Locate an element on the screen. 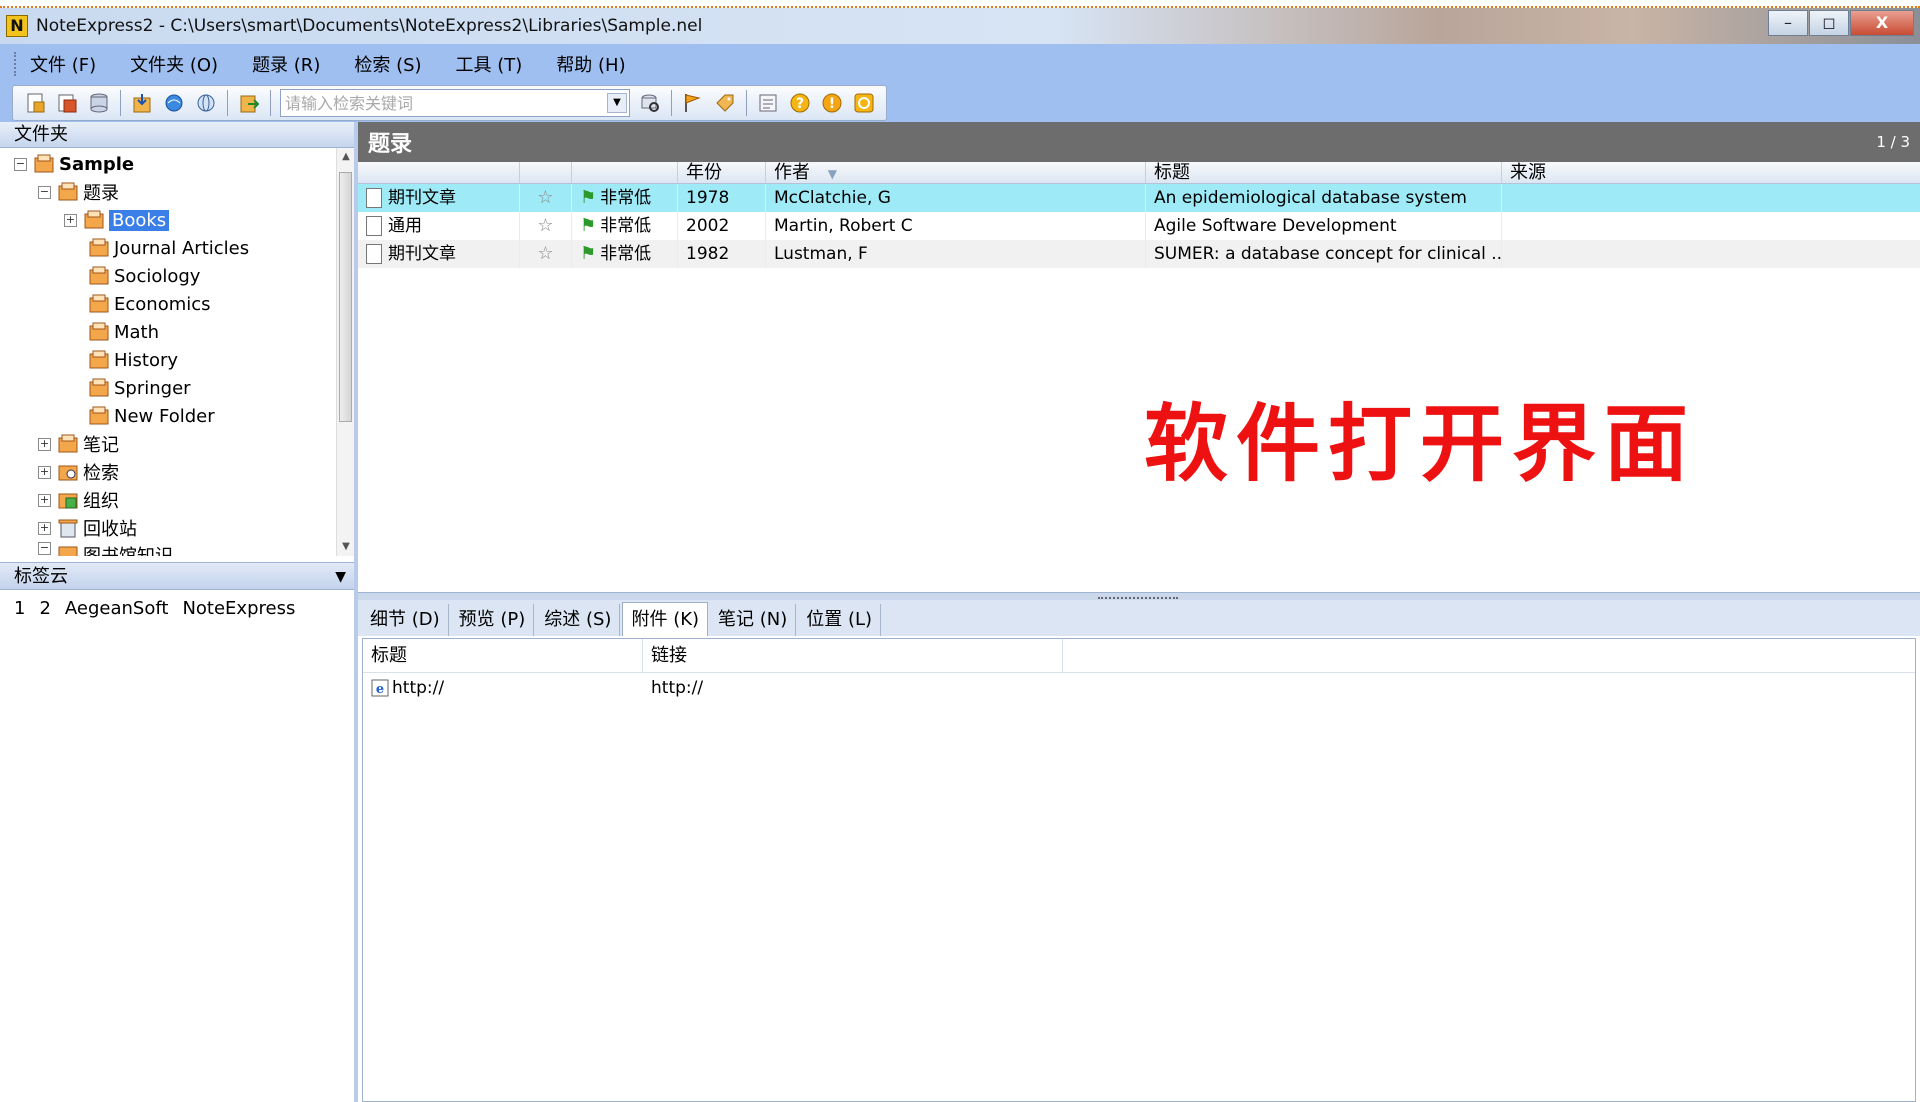 This screenshot has height=1102, width=1920. tree-node-references: − 题录 is located at coordinates (177, 192).